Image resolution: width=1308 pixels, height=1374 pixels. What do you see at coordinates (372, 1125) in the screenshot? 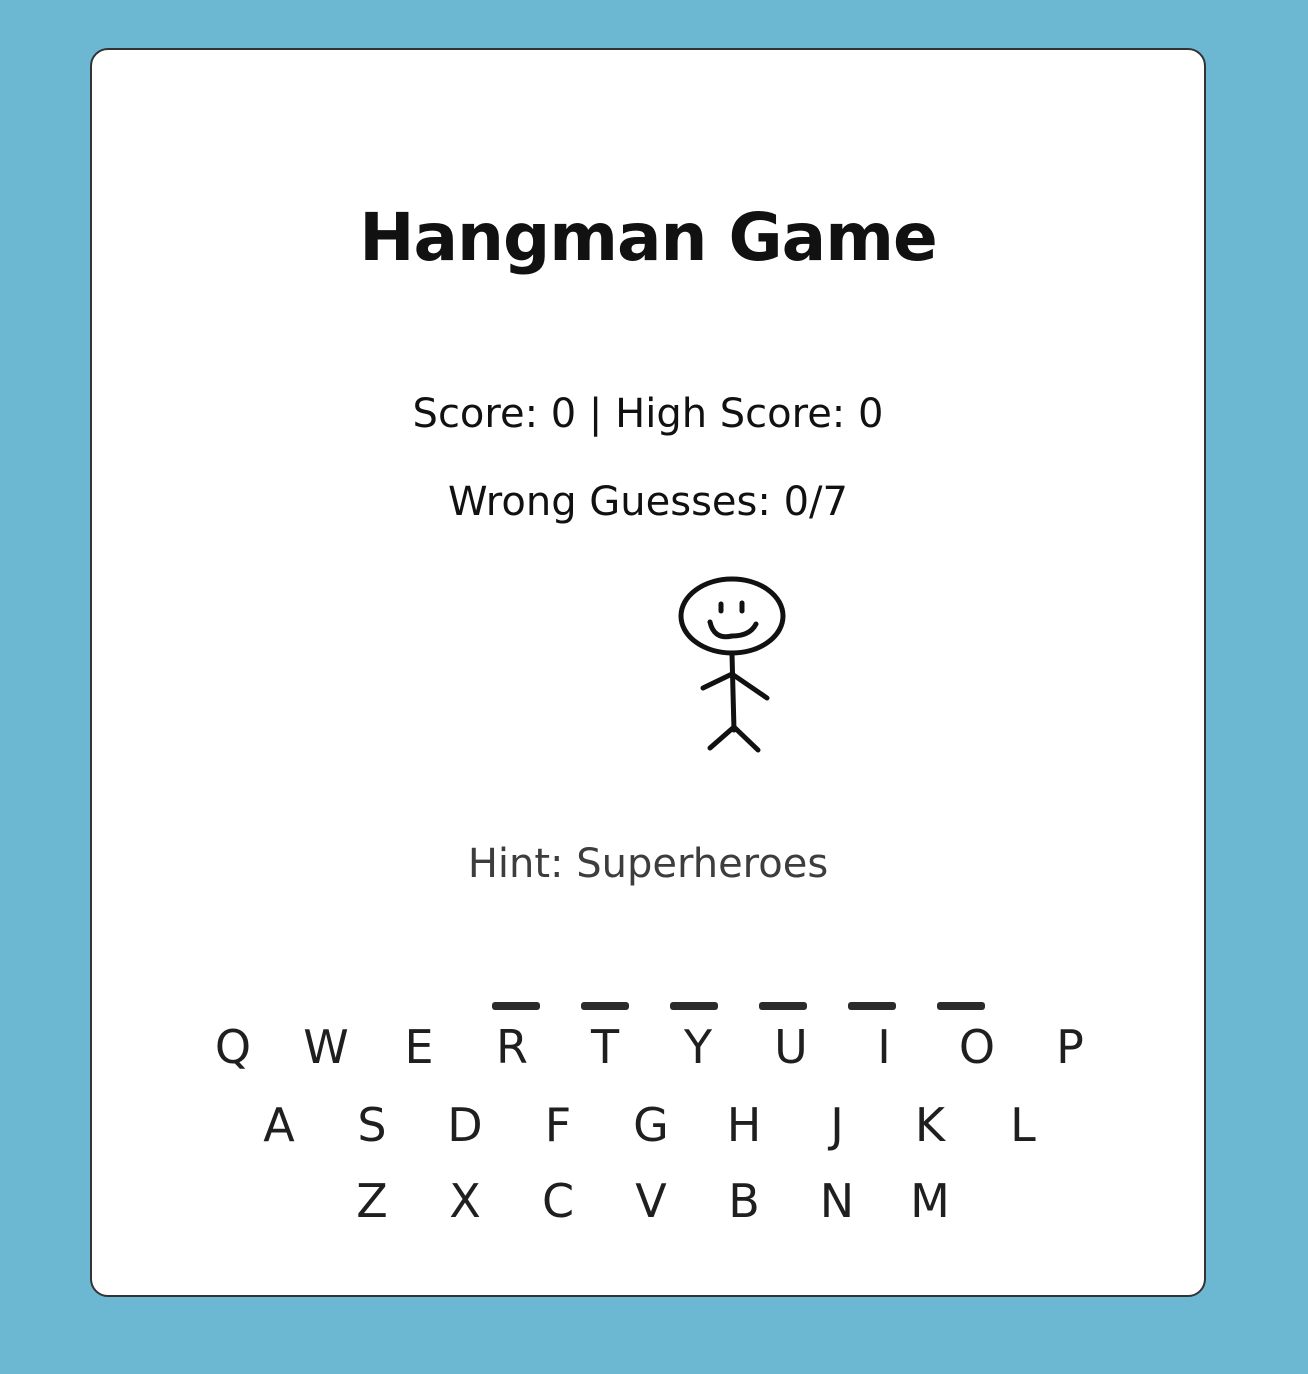
I see `key-s: S` at bounding box center [372, 1125].